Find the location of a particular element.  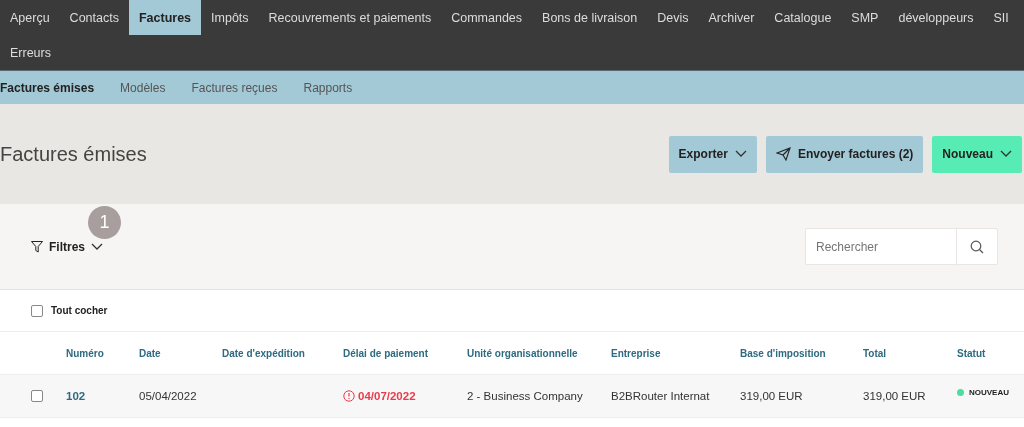

nav-tab: SII is located at coordinates (1001, 17).